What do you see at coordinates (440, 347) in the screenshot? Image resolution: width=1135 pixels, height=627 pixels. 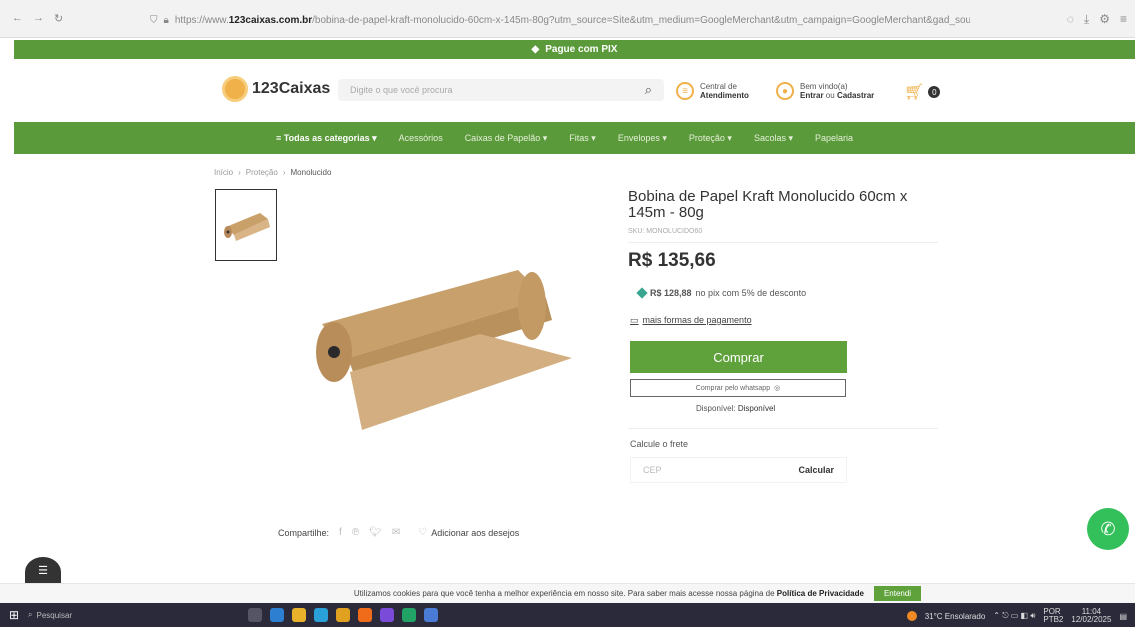 I see `product-main-image` at bounding box center [440, 347].